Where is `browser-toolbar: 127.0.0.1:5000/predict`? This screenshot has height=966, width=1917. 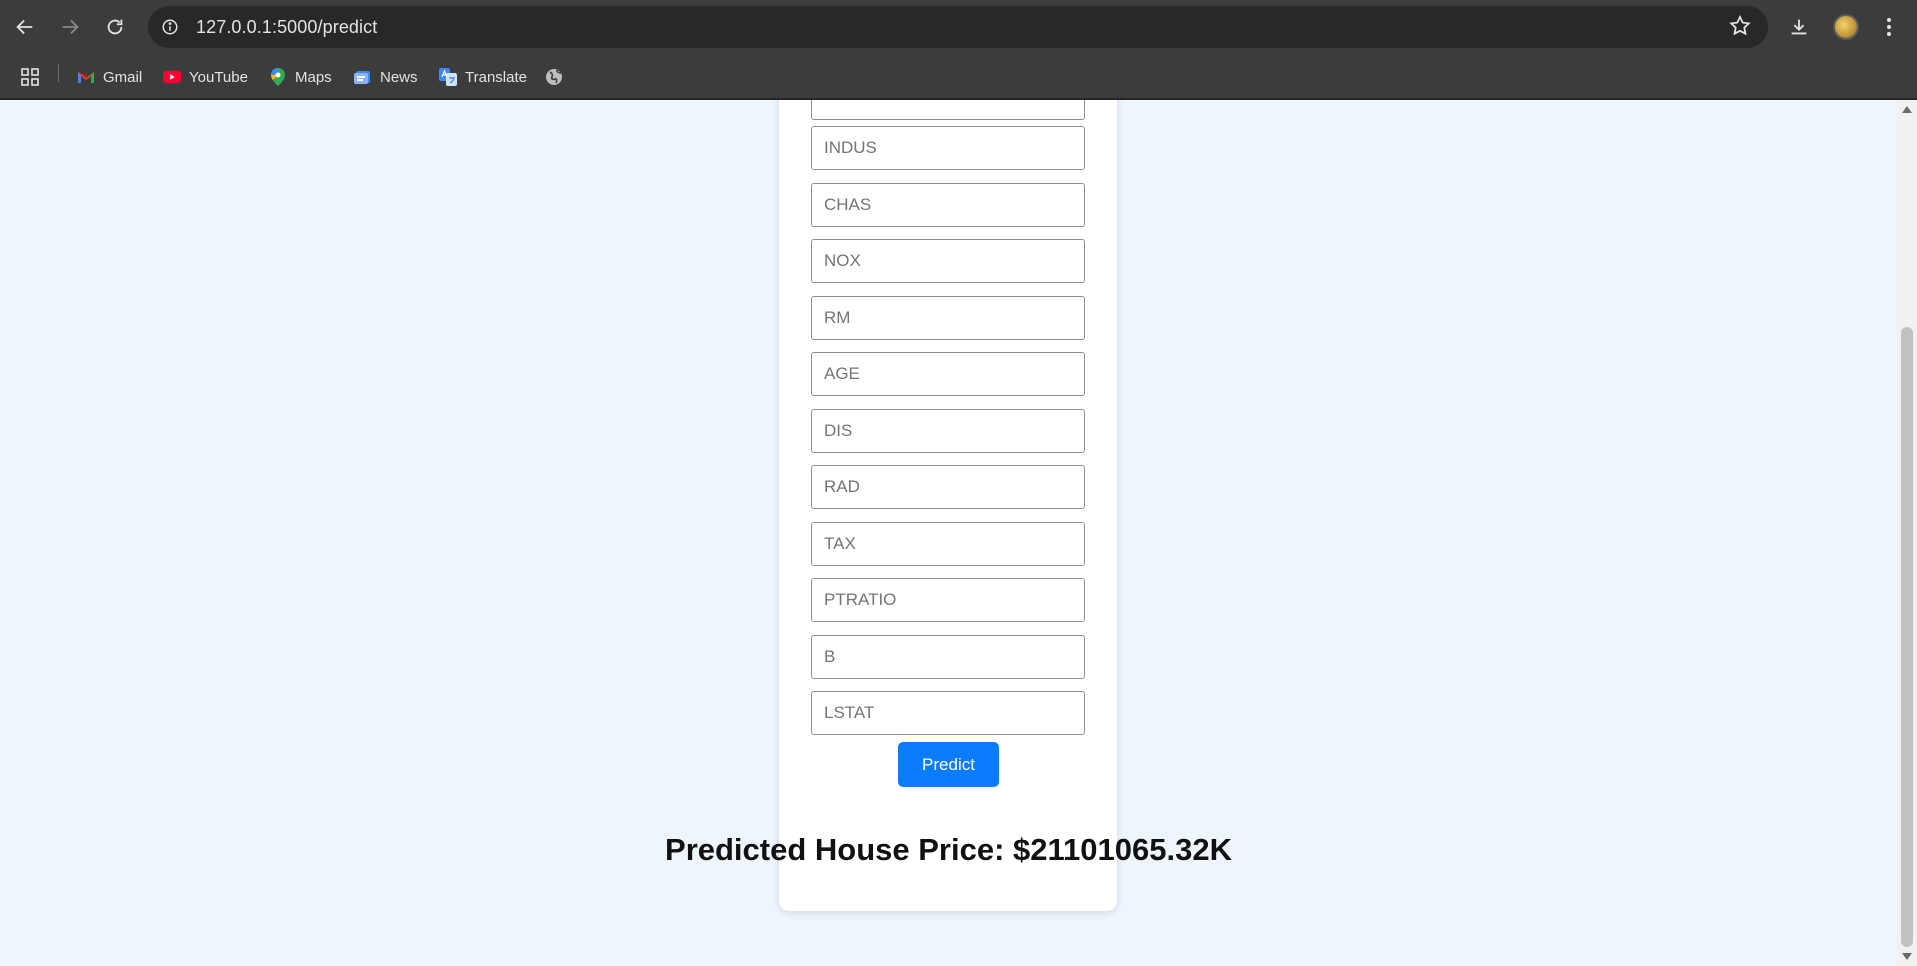
browser-toolbar: 127.0.0.1:5000/predict is located at coordinates (958, 27).